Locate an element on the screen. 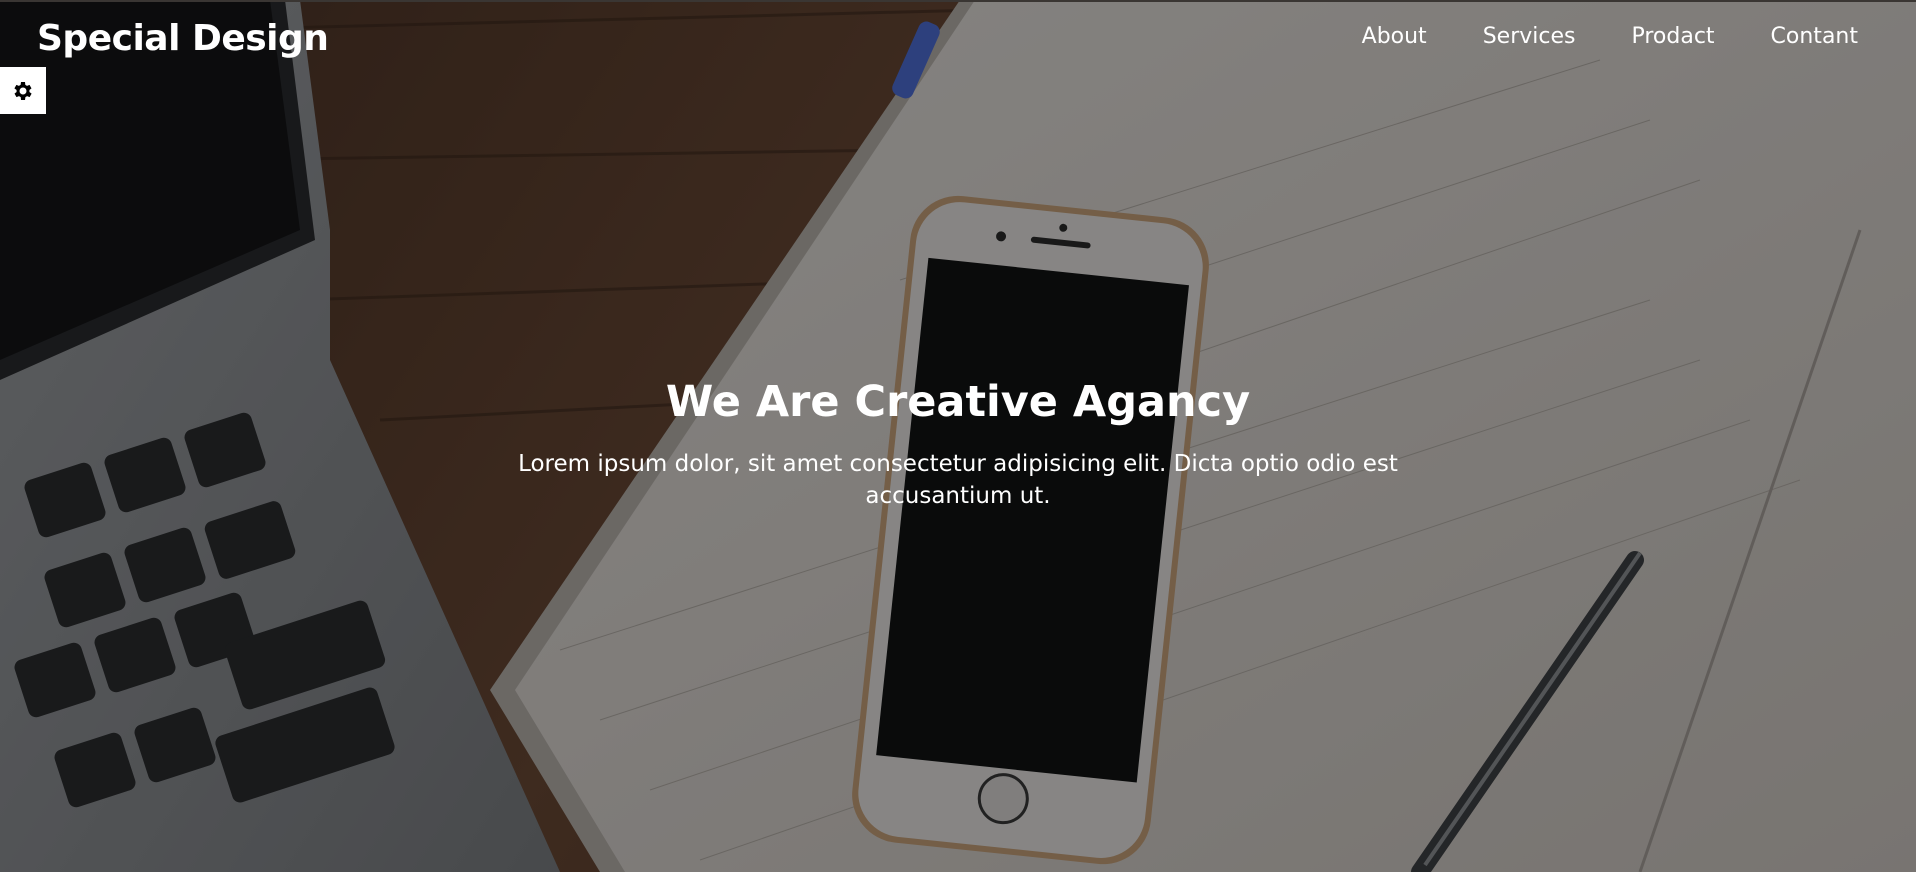 This screenshot has height=872, width=1916. top-border is located at coordinates (958, 1).